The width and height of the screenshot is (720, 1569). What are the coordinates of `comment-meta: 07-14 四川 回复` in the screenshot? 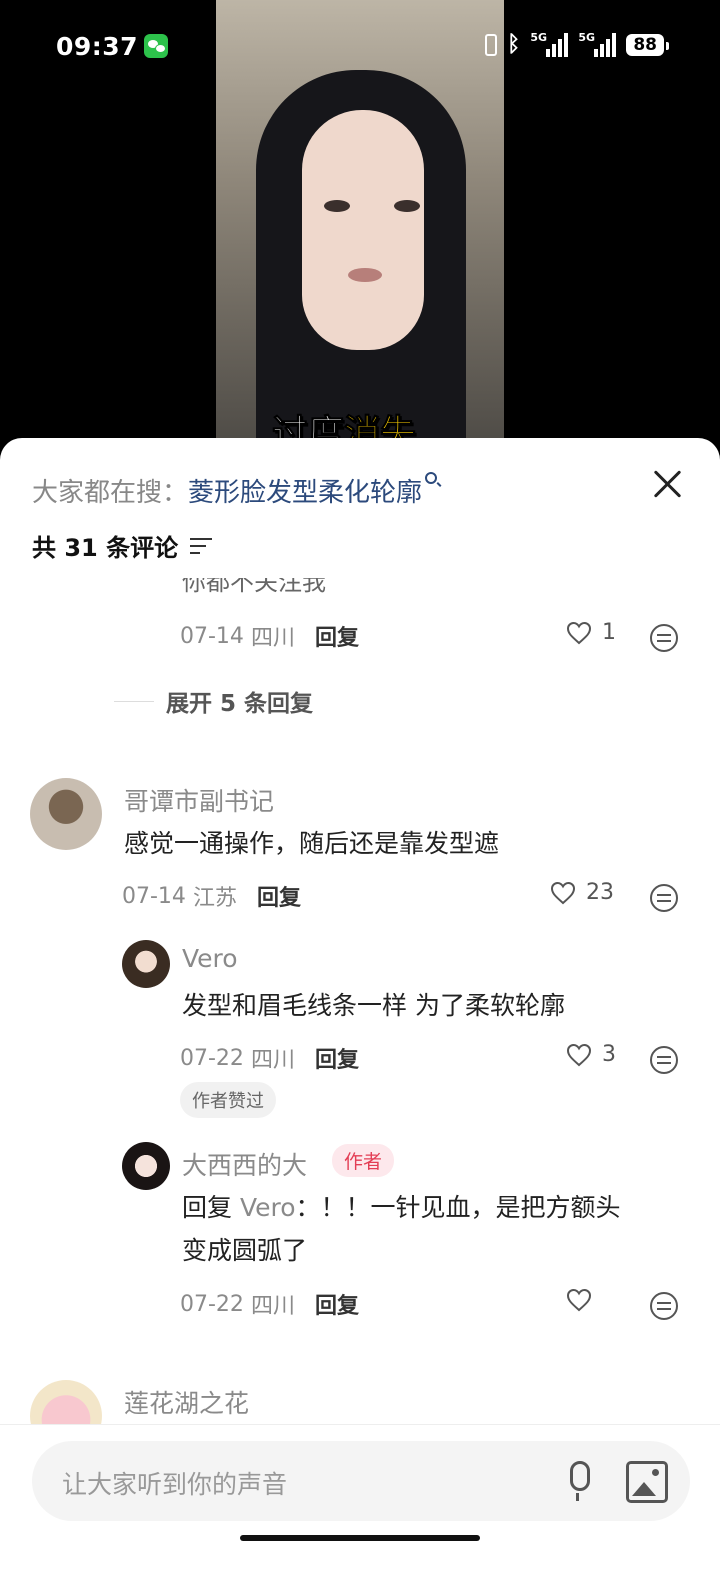 It's located at (269, 636).